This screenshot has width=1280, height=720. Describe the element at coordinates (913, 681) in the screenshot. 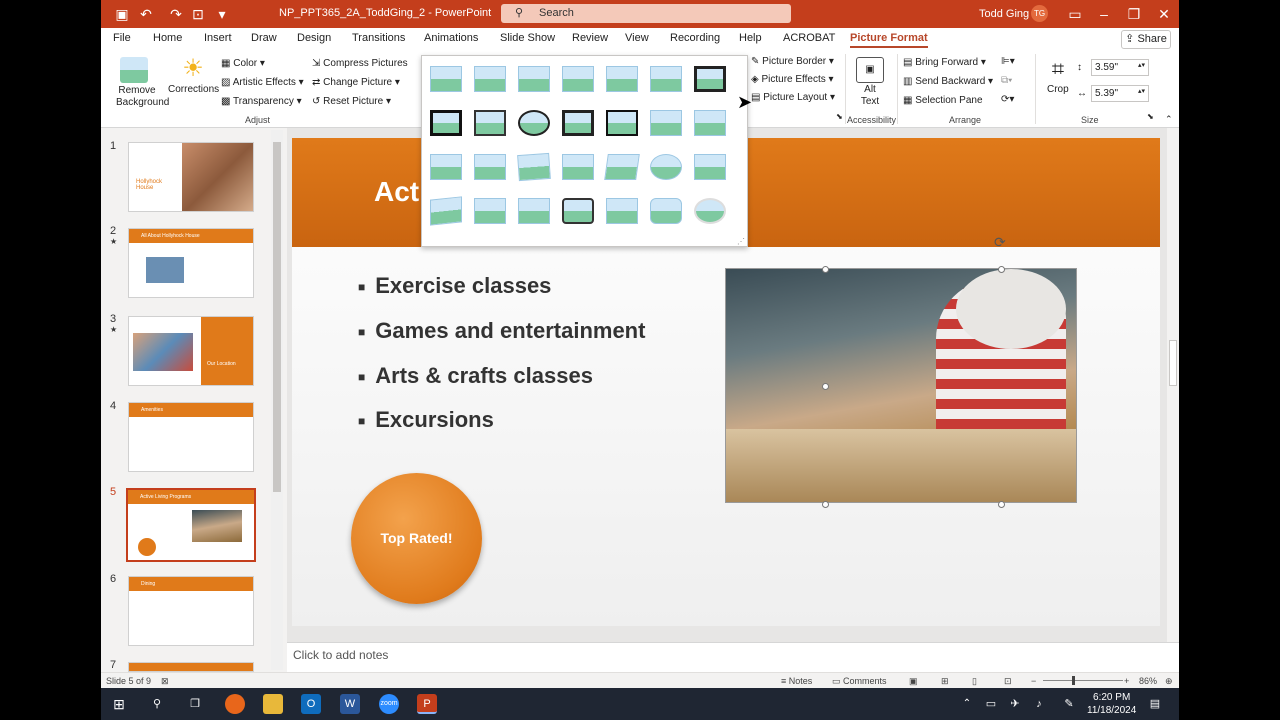

I see `normal-view-icon: ▣` at that location.